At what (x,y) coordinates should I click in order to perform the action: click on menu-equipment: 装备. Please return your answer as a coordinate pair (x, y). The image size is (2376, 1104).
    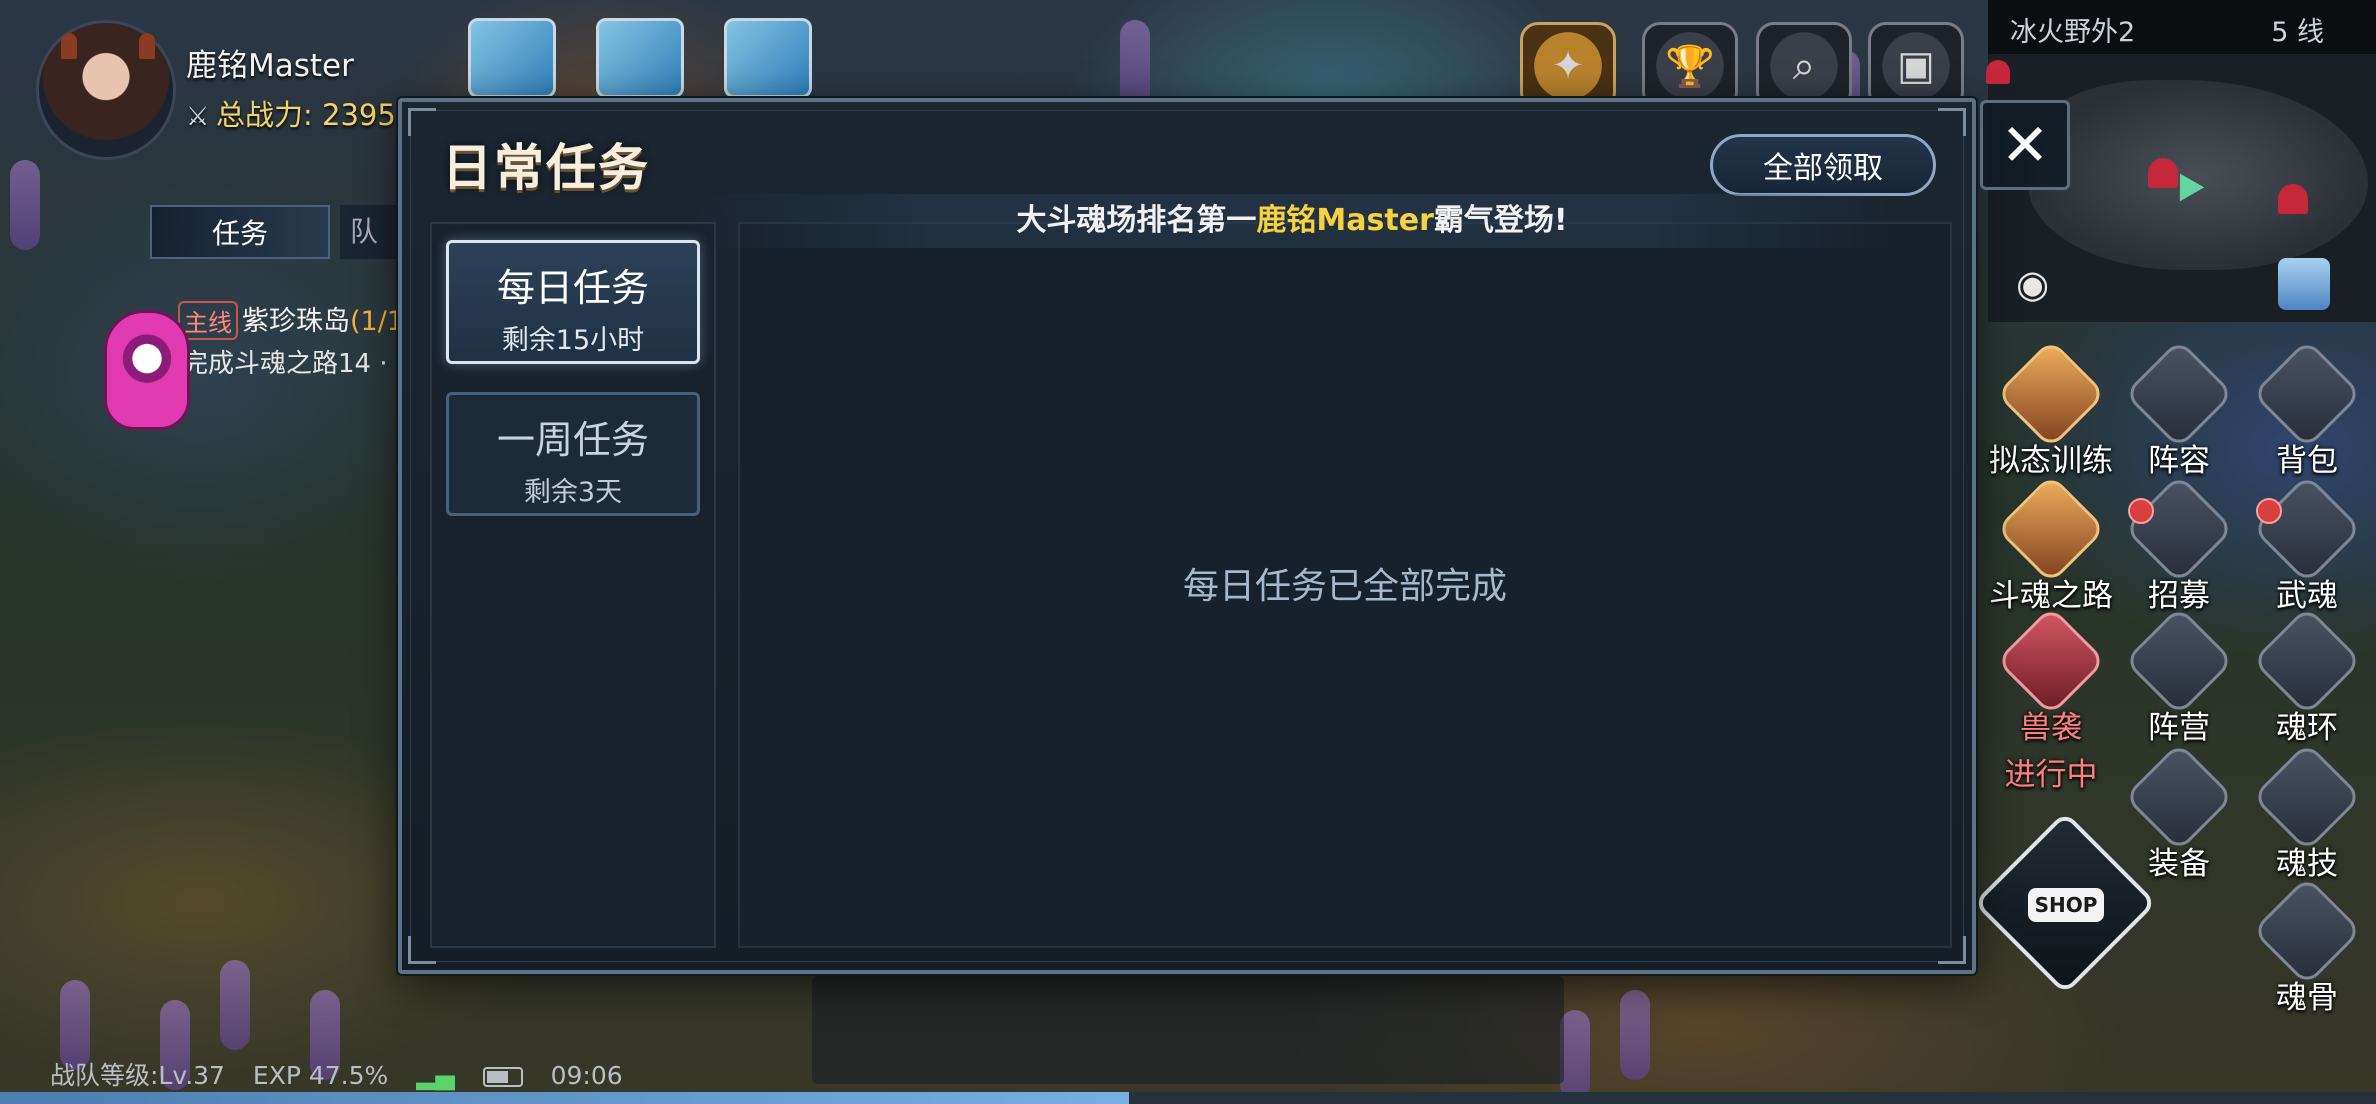
    Looking at the image, I should click on (2179, 812).